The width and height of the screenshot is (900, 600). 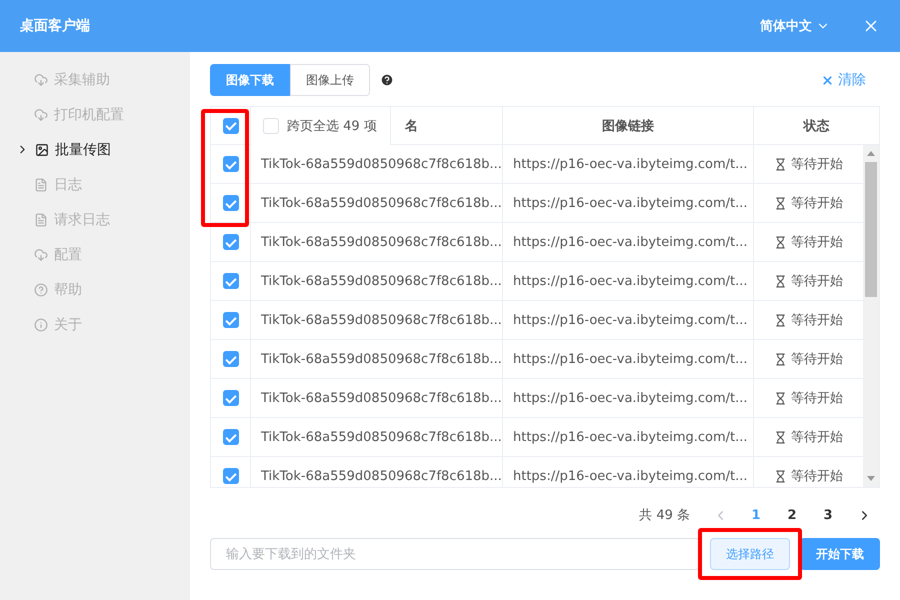 I want to click on column-header: 名, so click(x=411, y=126).